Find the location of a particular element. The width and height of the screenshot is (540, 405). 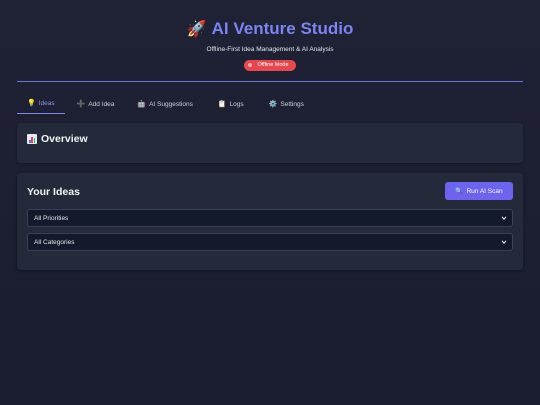

category-filter-value: All Categories is located at coordinates (54, 242).